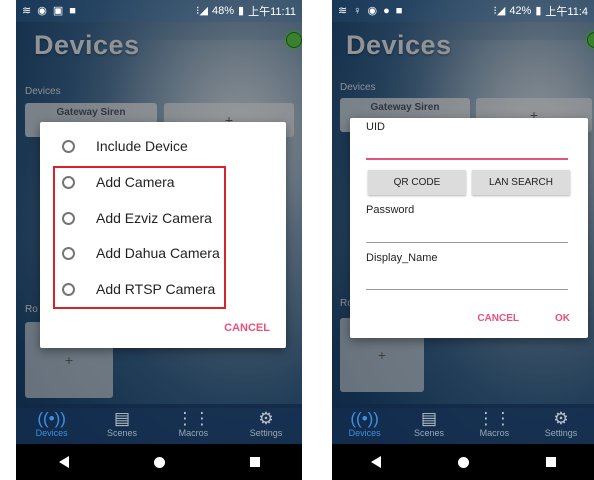 The height and width of the screenshot is (480, 594). Describe the element at coordinates (386, 10) in the screenshot. I see `circle-icon: ●` at that location.